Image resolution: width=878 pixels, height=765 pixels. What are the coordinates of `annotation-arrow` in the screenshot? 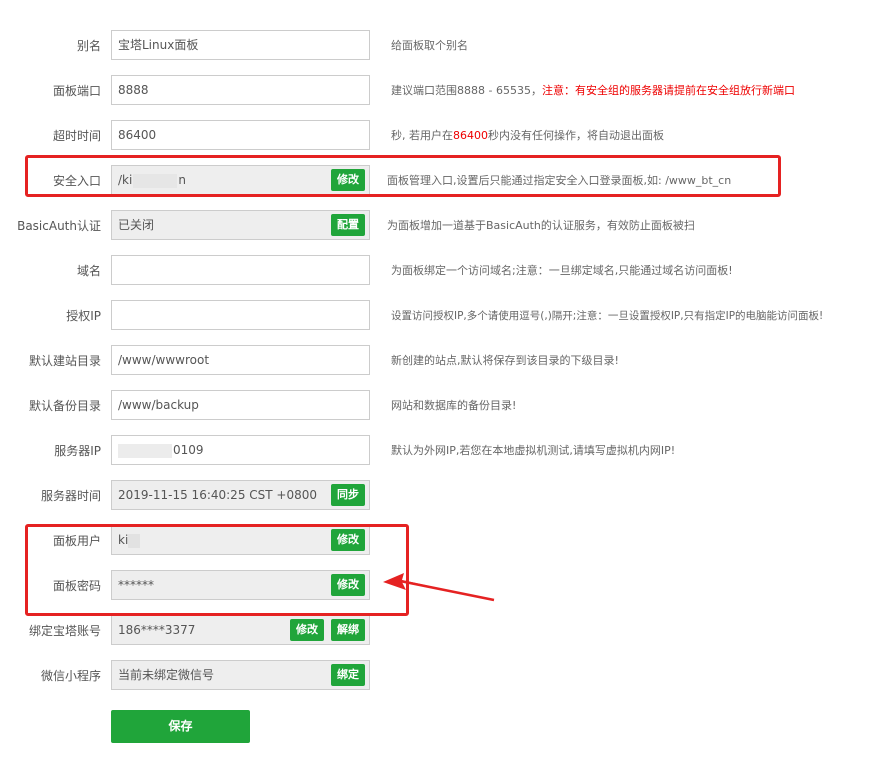 It's located at (439, 587).